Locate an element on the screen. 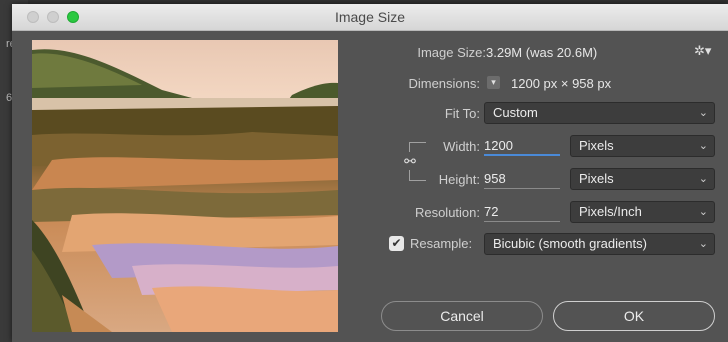 The image size is (728, 342). resolution-unit-select: Pixels/Inch ⌄ is located at coordinates (642, 212).